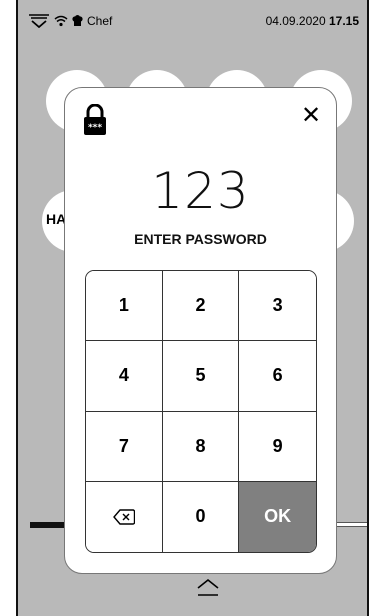  I want to click on date-text: 04.09.2020, so click(295, 21).